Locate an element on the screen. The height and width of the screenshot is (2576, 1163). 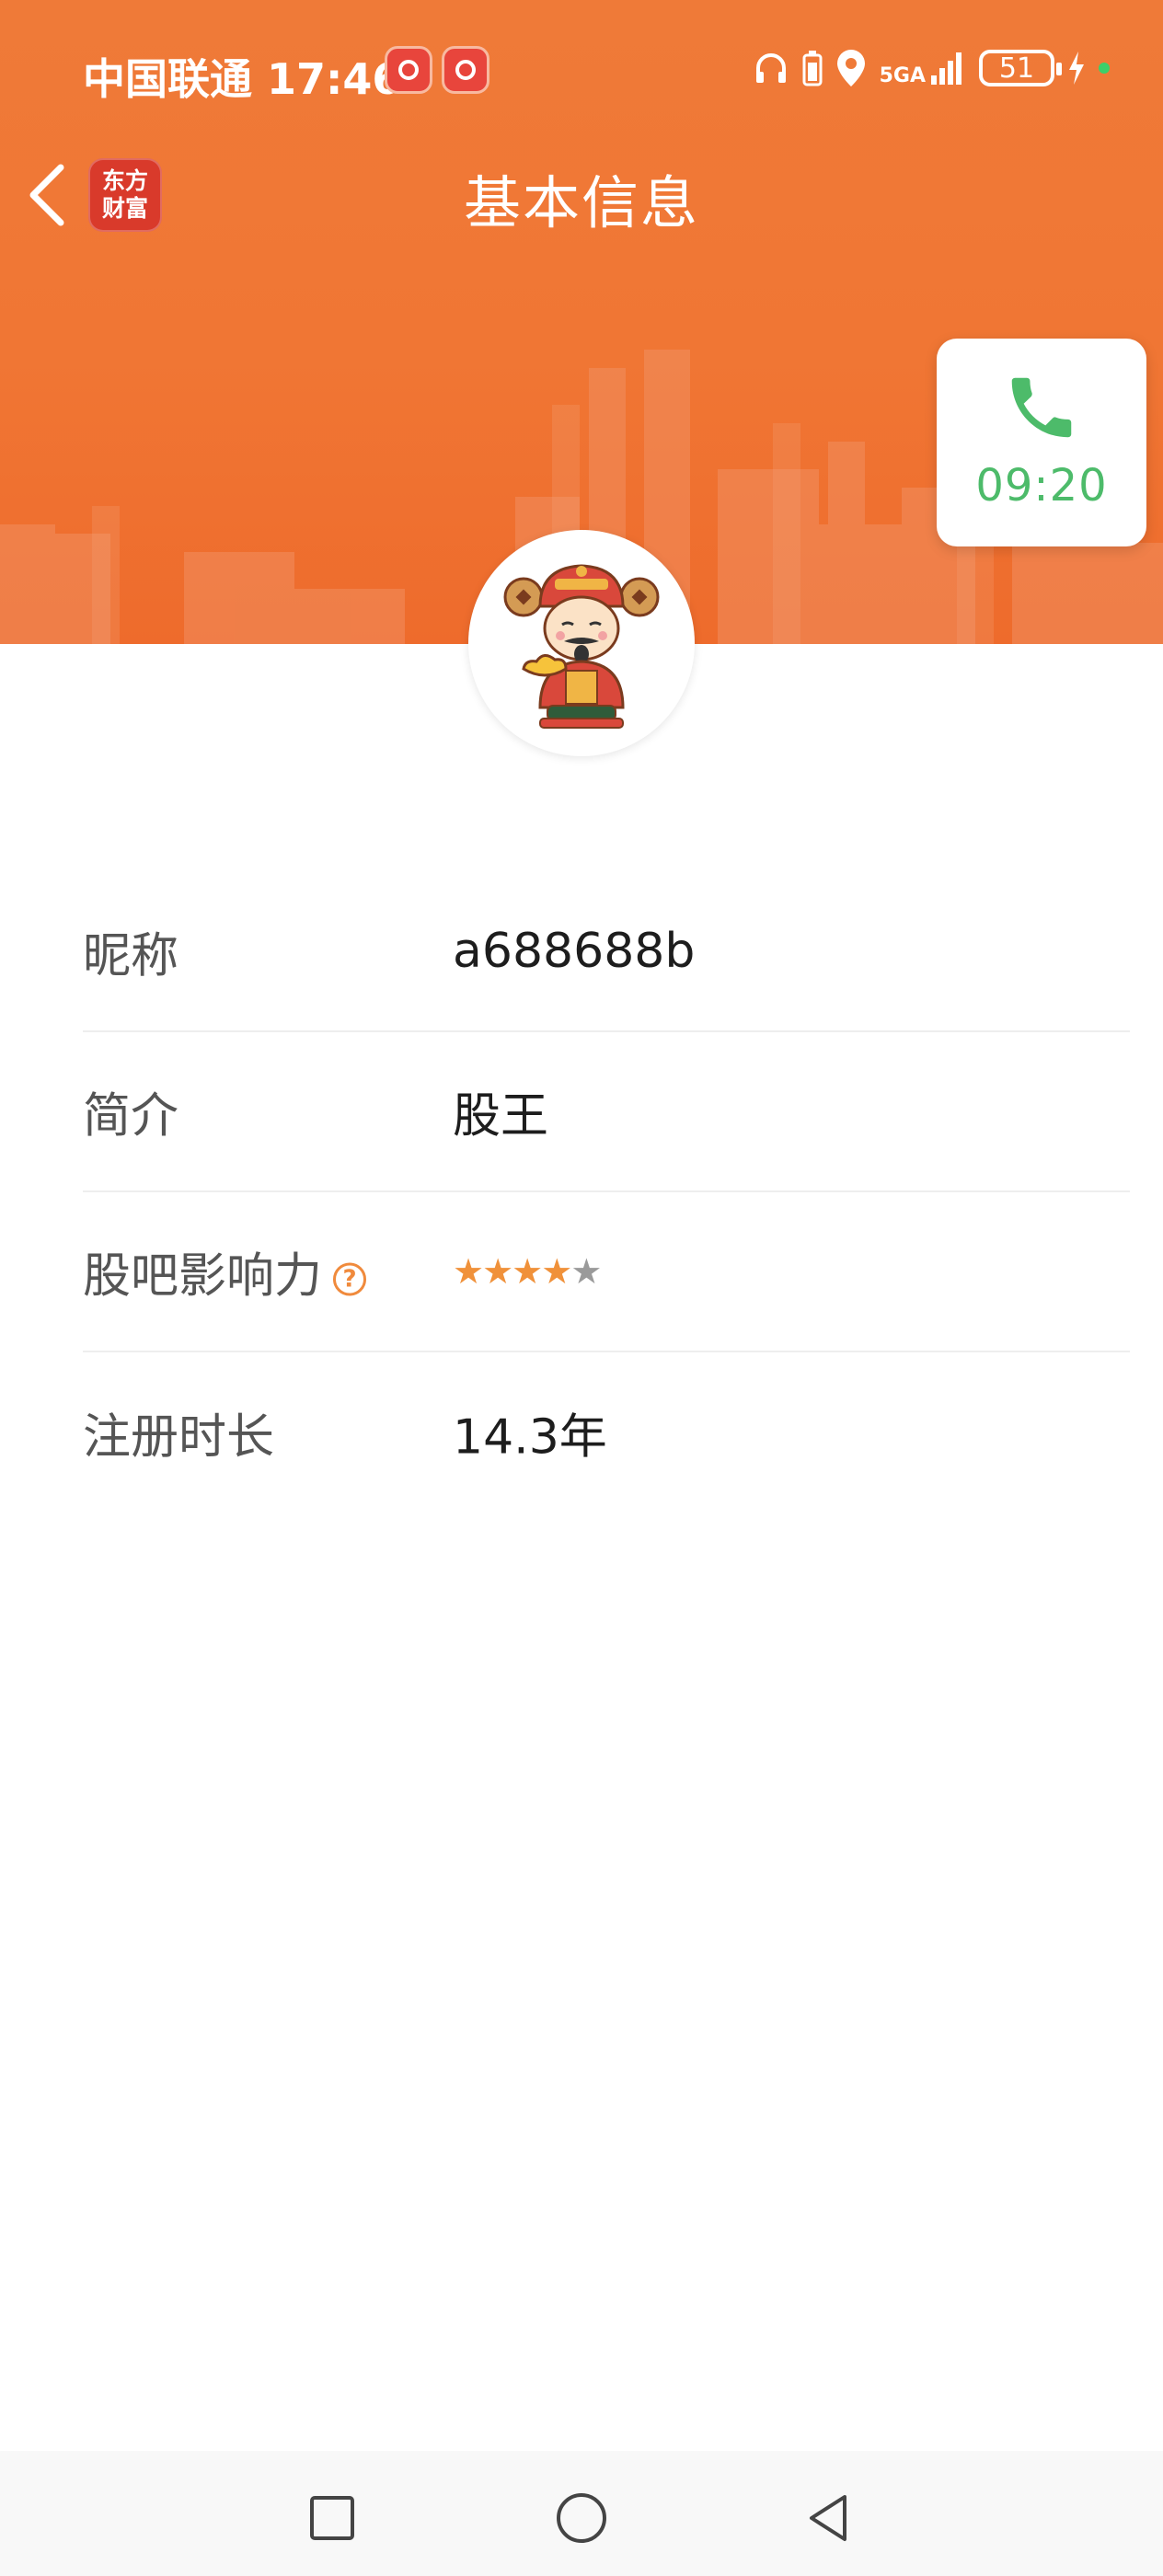
notification-icons is located at coordinates (437, 70).